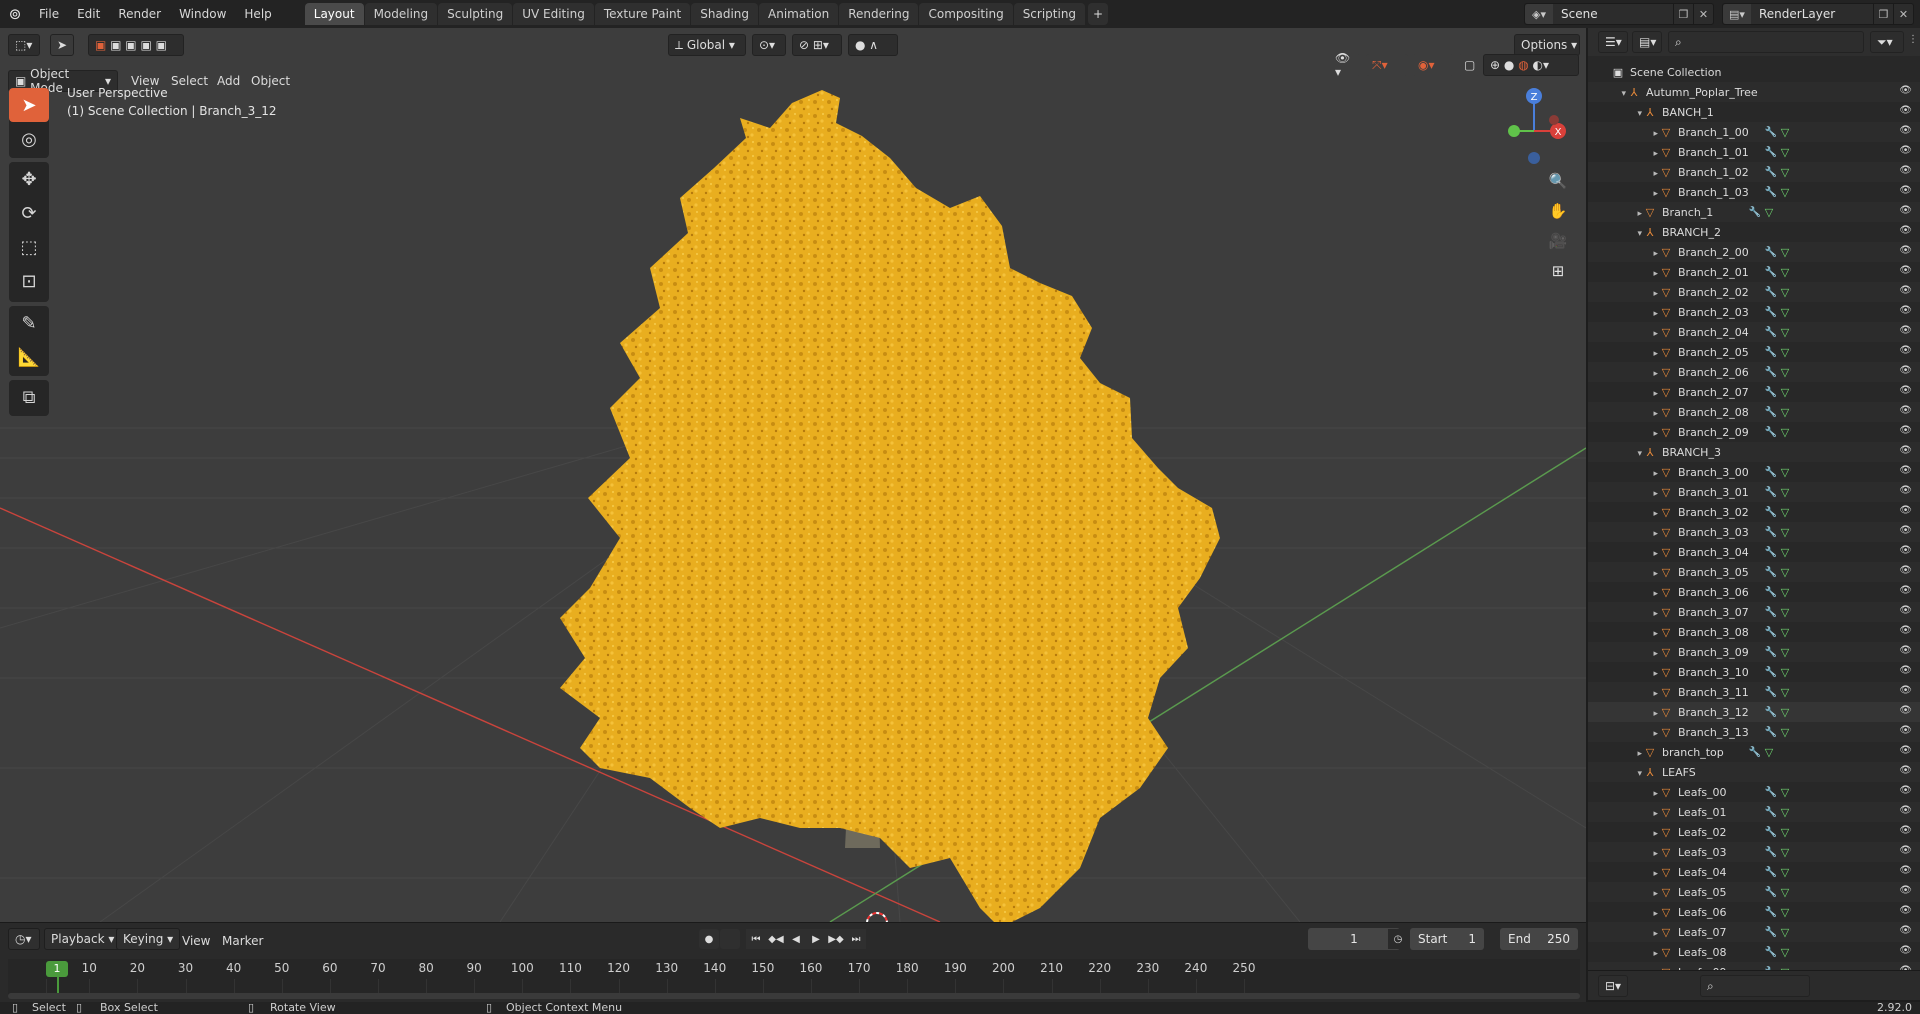 Image resolution: width=1920 pixels, height=1014 pixels. What do you see at coordinates (475, 14) in the screenshot?
I see `tab-sculpting: Sculpting` at bounding box center [475, 14].